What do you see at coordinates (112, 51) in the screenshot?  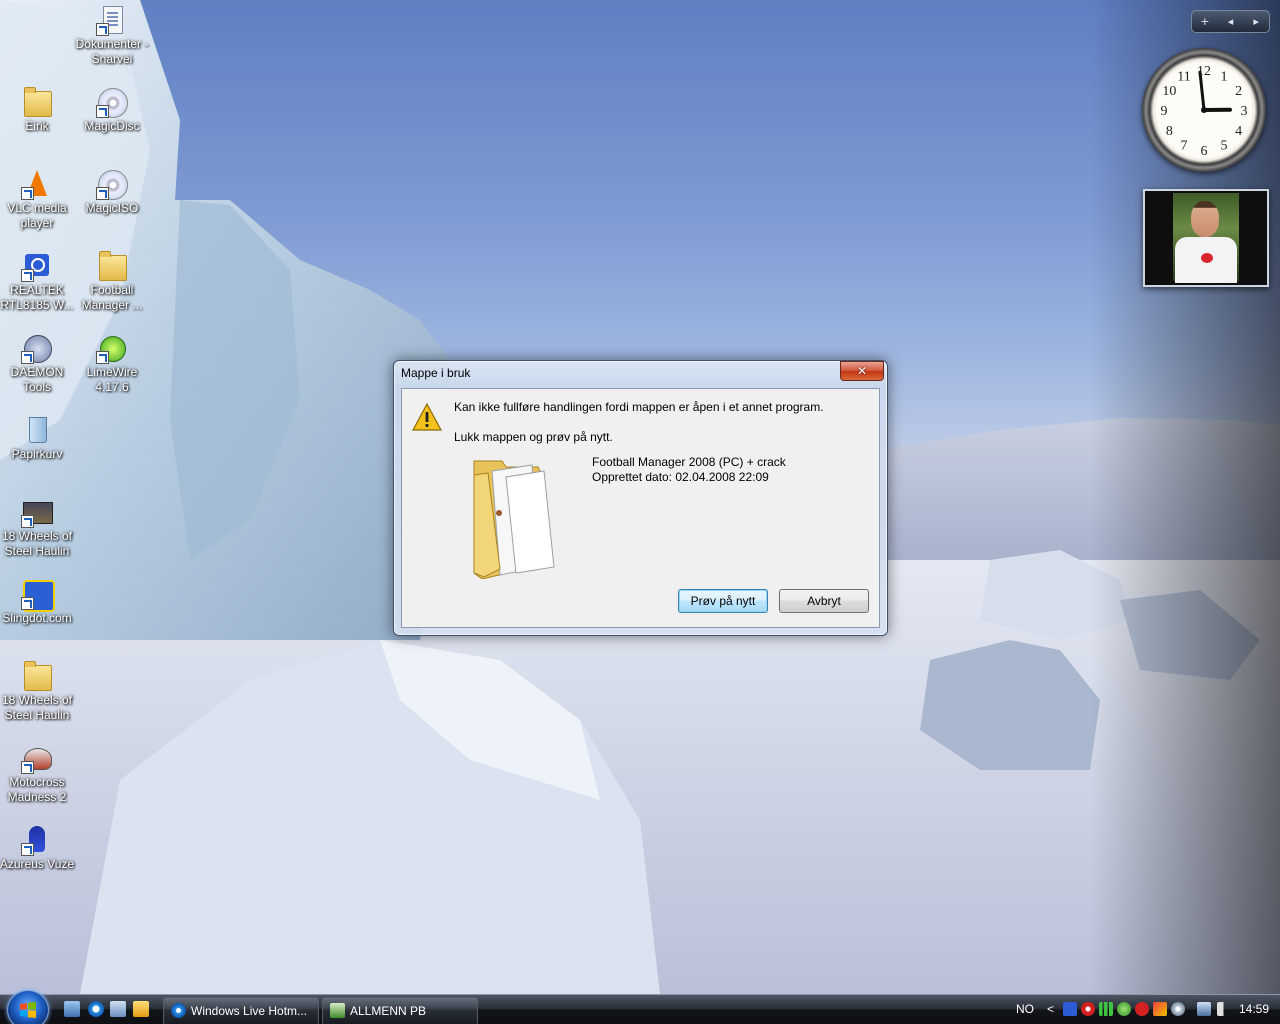 I see `desktop-icon-label: Dokumenter - Snarvei` at bounding box center [112, 51].